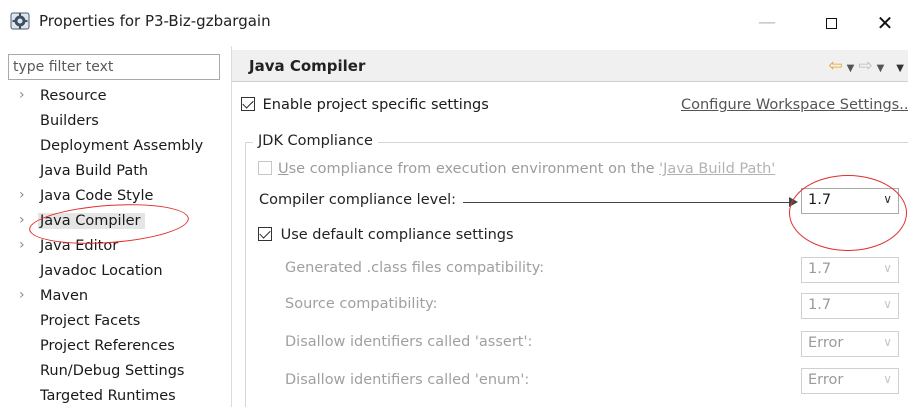 This screenshot has width=908, height=411. I want to click on tree-item-label: Java Build Path, so click(94, 171).